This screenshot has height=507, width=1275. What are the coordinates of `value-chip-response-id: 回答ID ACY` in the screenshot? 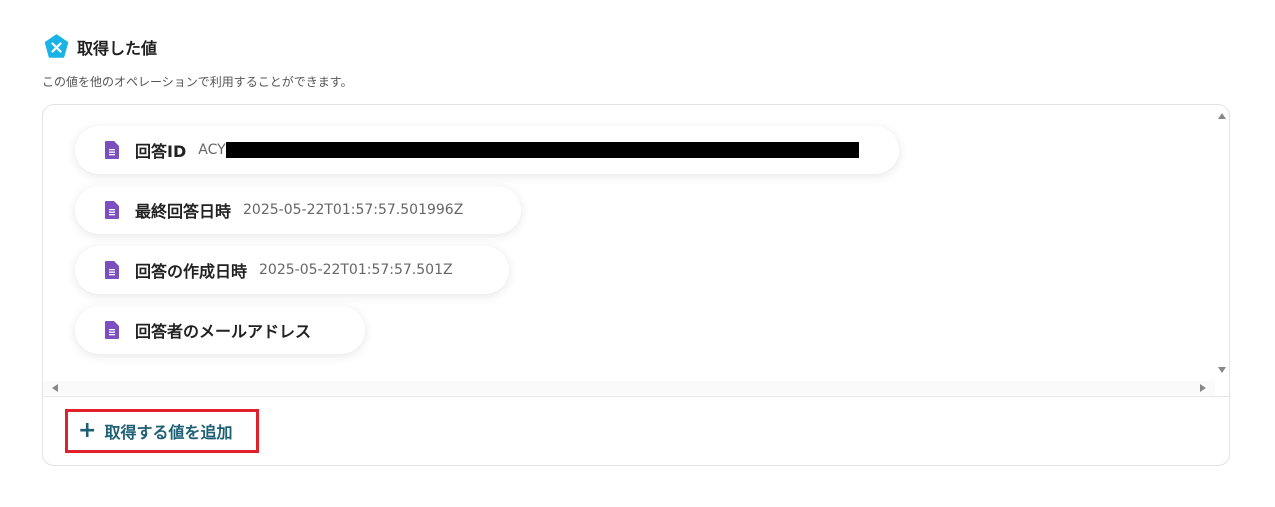 It's located at (487, 150).